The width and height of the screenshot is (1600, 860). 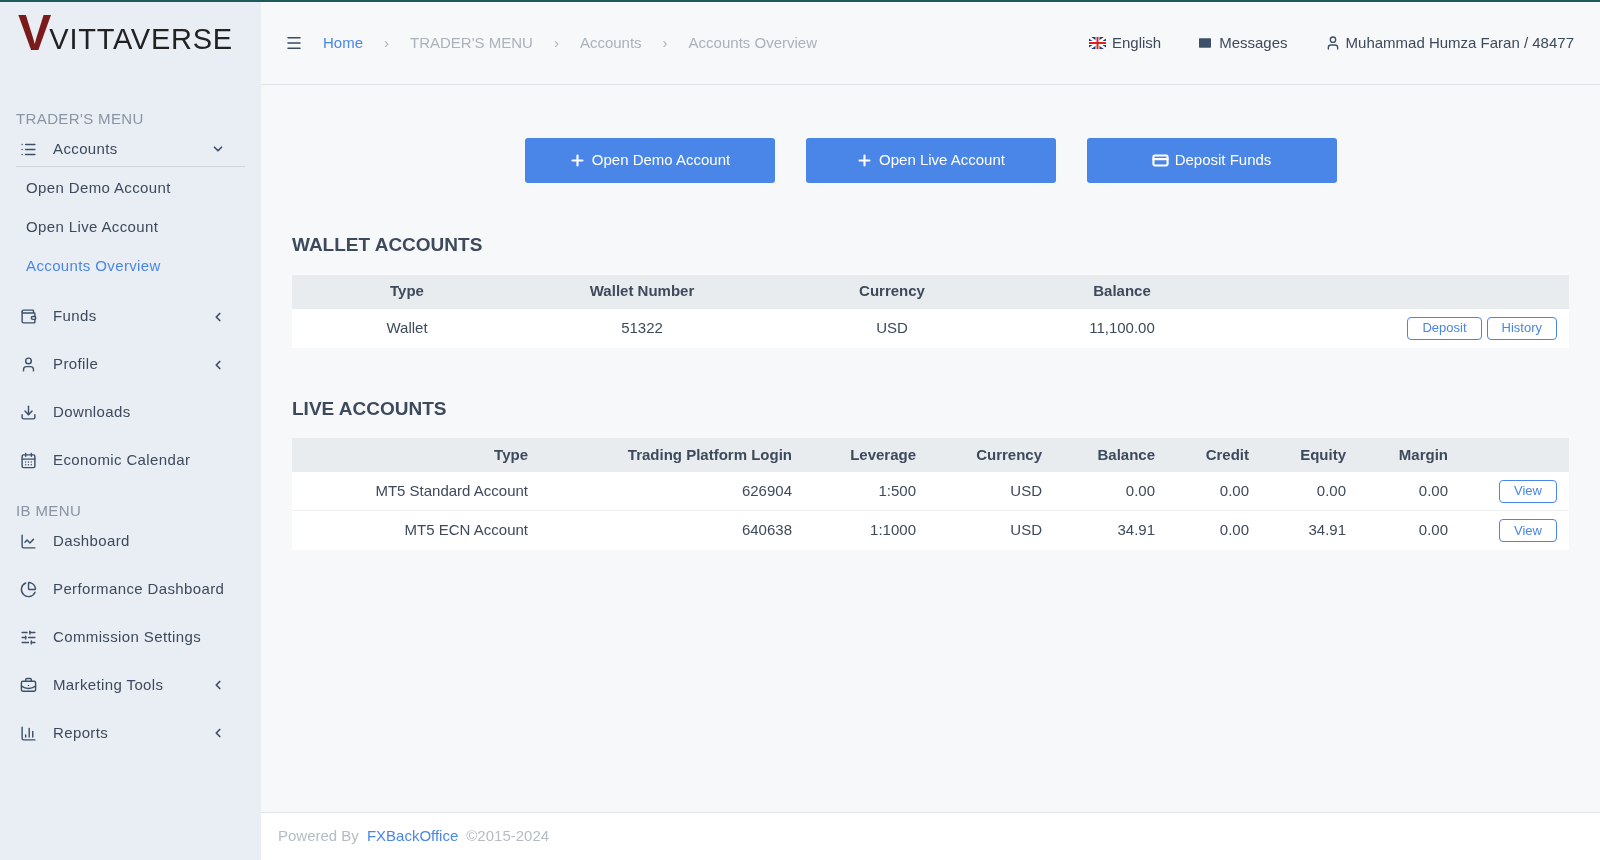 I want to click on pie-chart-icon, so click(x=28, y=589).